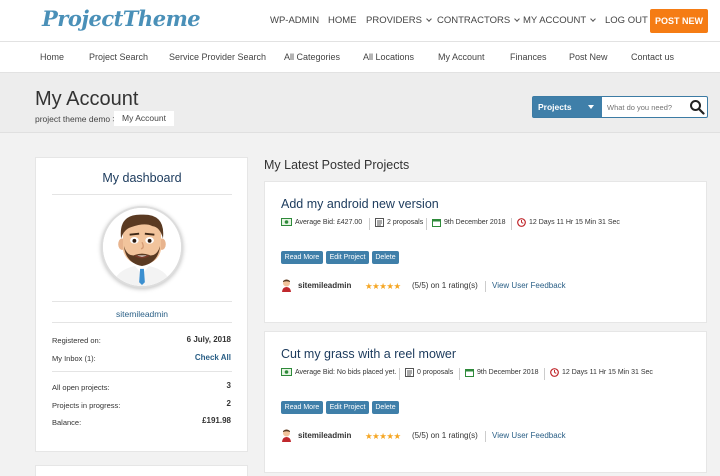  What do you see at coordinates (555, 20) in the screenshot?
I see `nav-label: MY ACCOUNT` at bounding box center [555, 20].